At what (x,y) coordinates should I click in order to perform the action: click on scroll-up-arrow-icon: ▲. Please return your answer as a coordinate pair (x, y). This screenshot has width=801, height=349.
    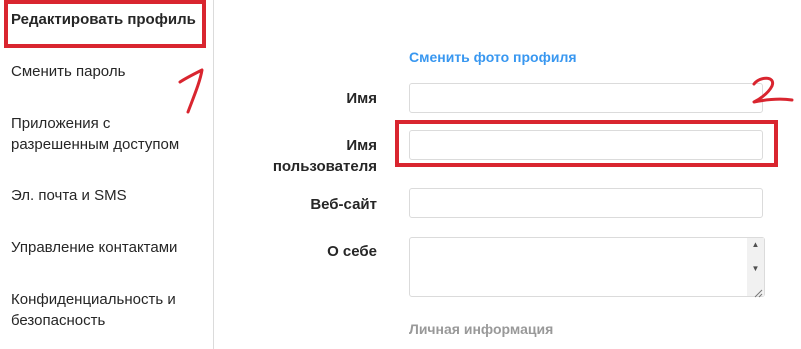
    Looking at the image, I should click on (755, 245).